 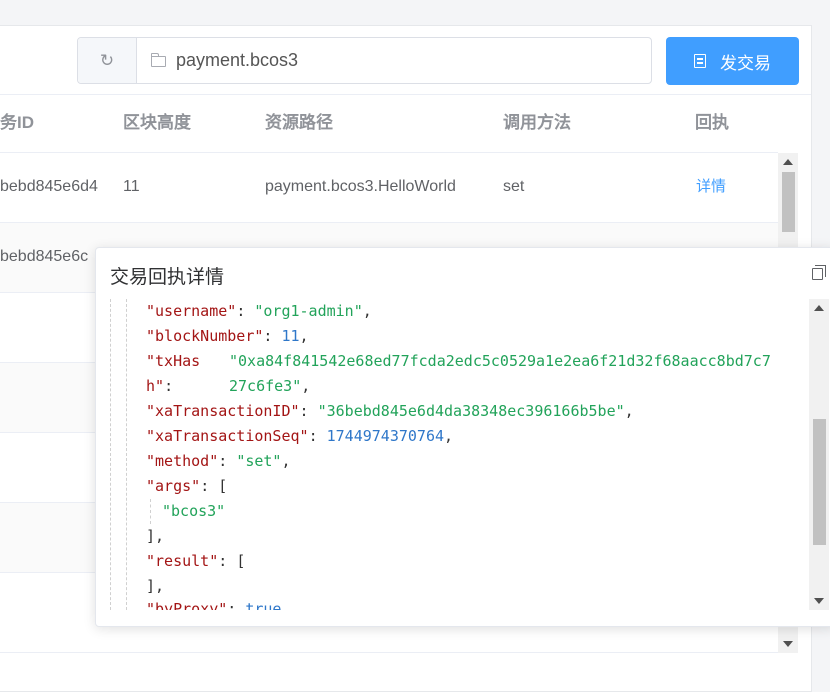 What do you see at coordinates (205, 336) in the screenshot?
I see `json-key: "blockNumber"` at bounding box center [205, 336].